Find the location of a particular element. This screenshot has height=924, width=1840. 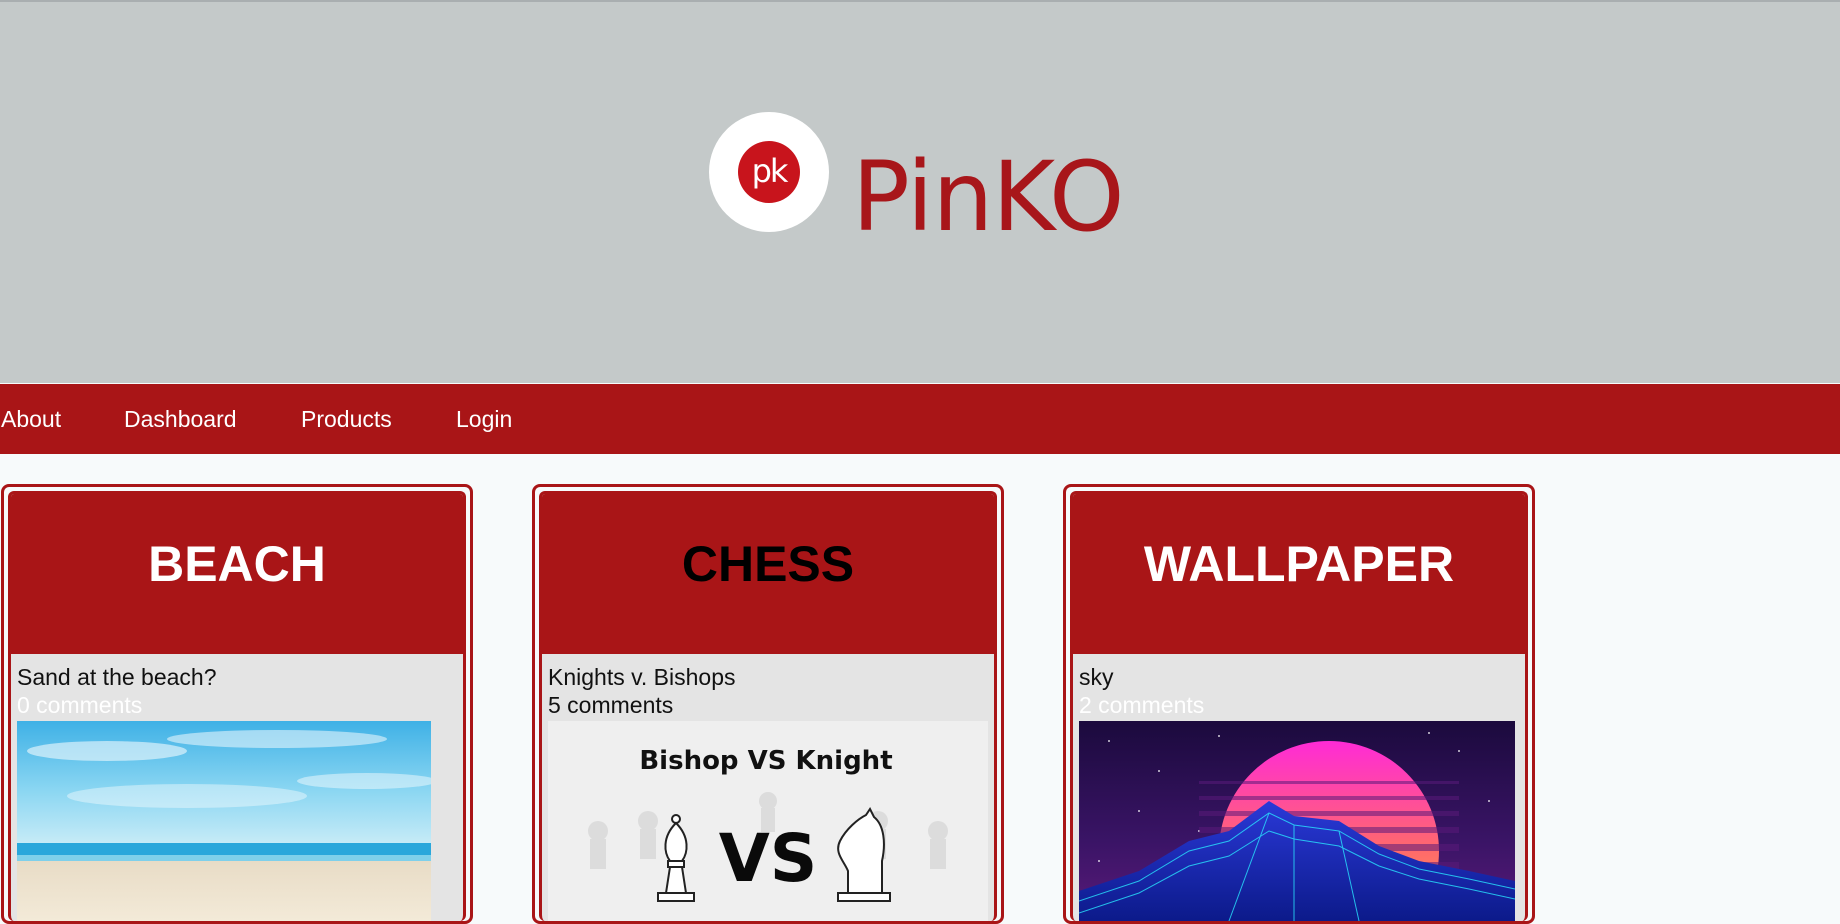

nav-dashboard-link: Dashboard is located at coordinates (180, 419).